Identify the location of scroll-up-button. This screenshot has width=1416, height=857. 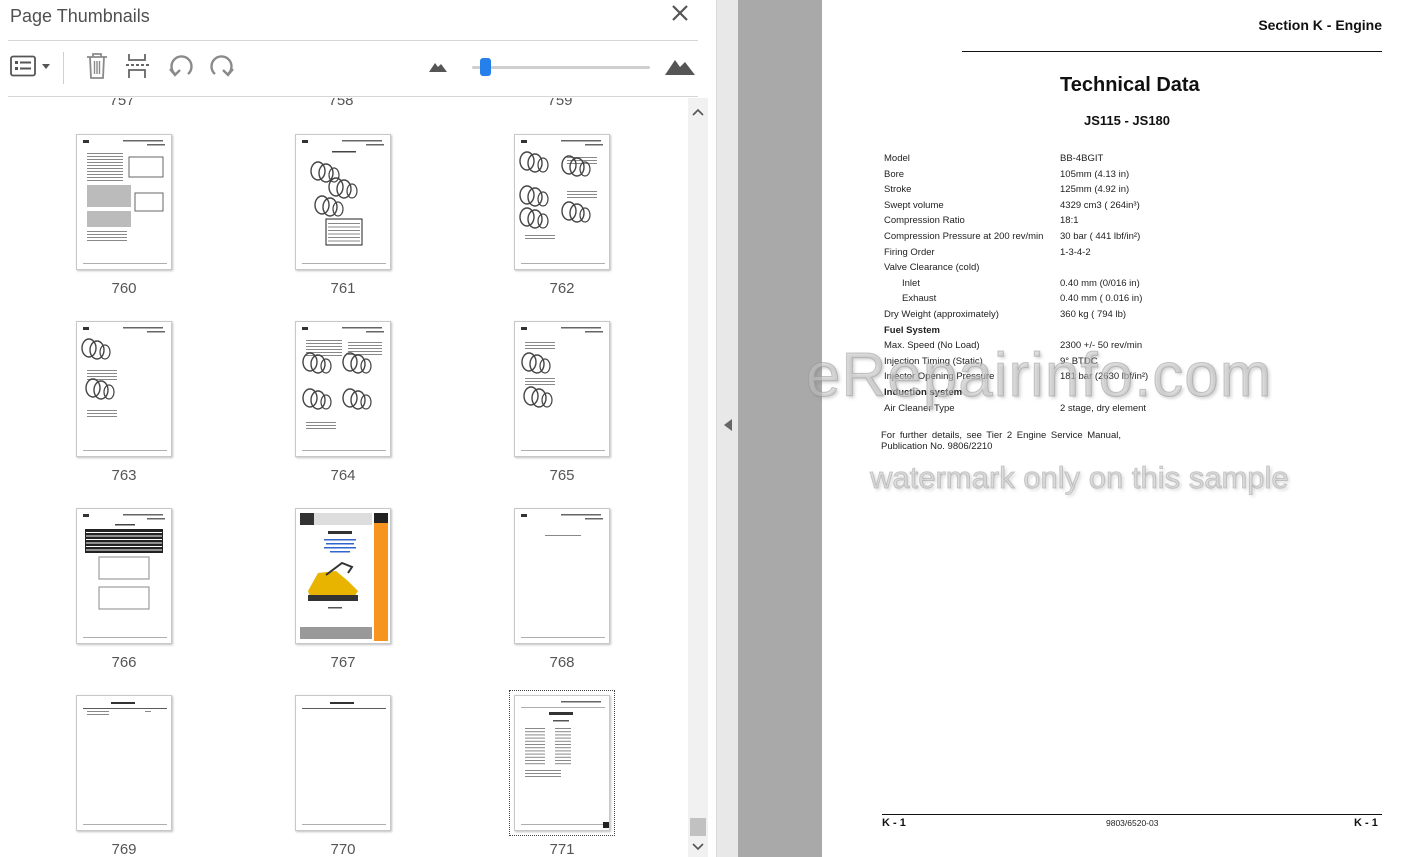
(698, 112).